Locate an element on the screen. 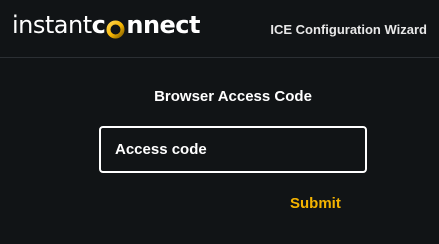 This screenshot has width=439, height=244. logo-text-connect: c nnect is located at coordinates (146, 25).